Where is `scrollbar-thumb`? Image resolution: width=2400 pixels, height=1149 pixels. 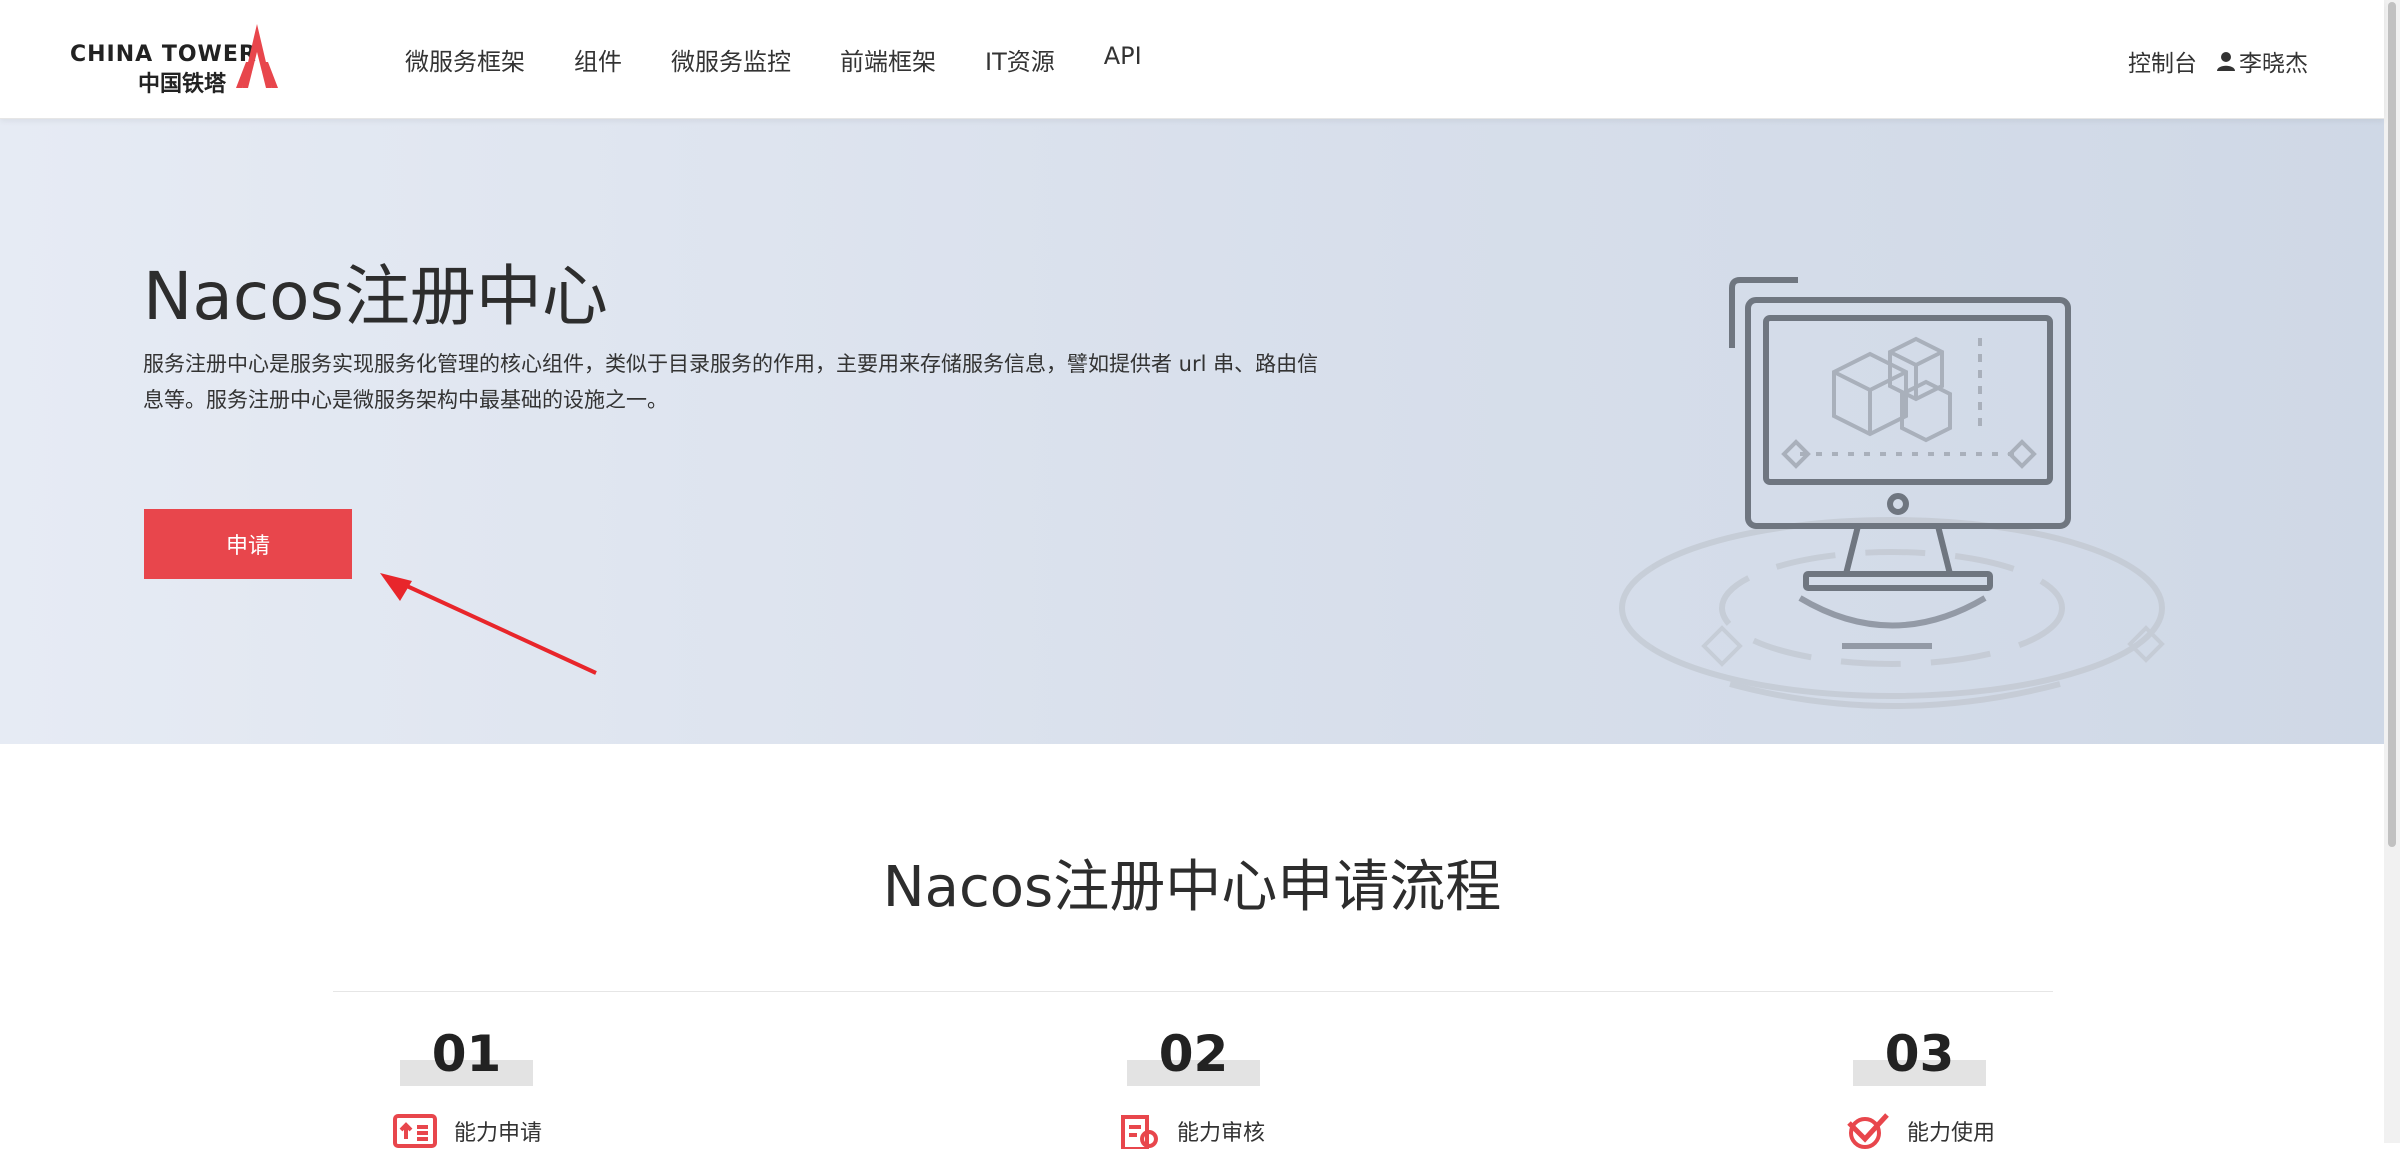
scrollbar-thumb is located at coordinates (2392, 424).